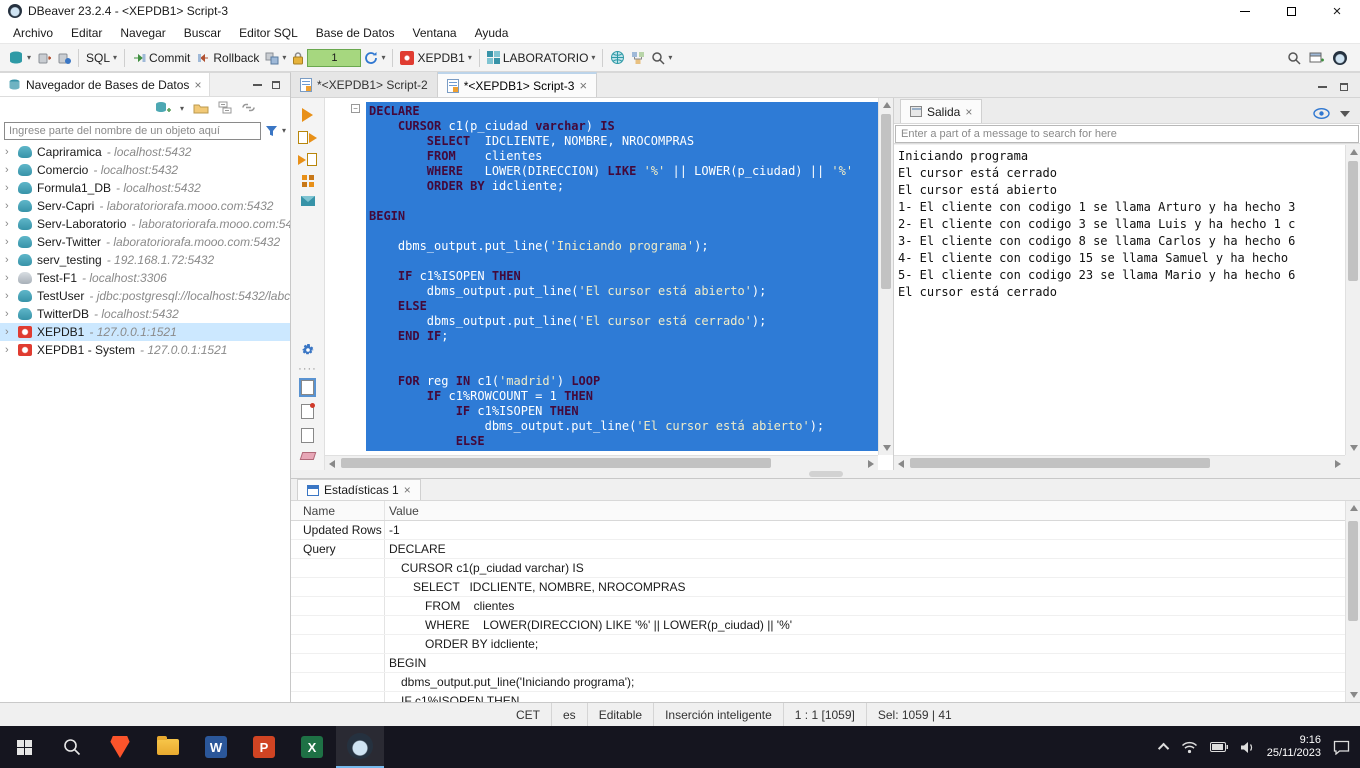 The image size is (1360, 768). I want to click on output-horizontal-scrollbar, so click(1119, 462).